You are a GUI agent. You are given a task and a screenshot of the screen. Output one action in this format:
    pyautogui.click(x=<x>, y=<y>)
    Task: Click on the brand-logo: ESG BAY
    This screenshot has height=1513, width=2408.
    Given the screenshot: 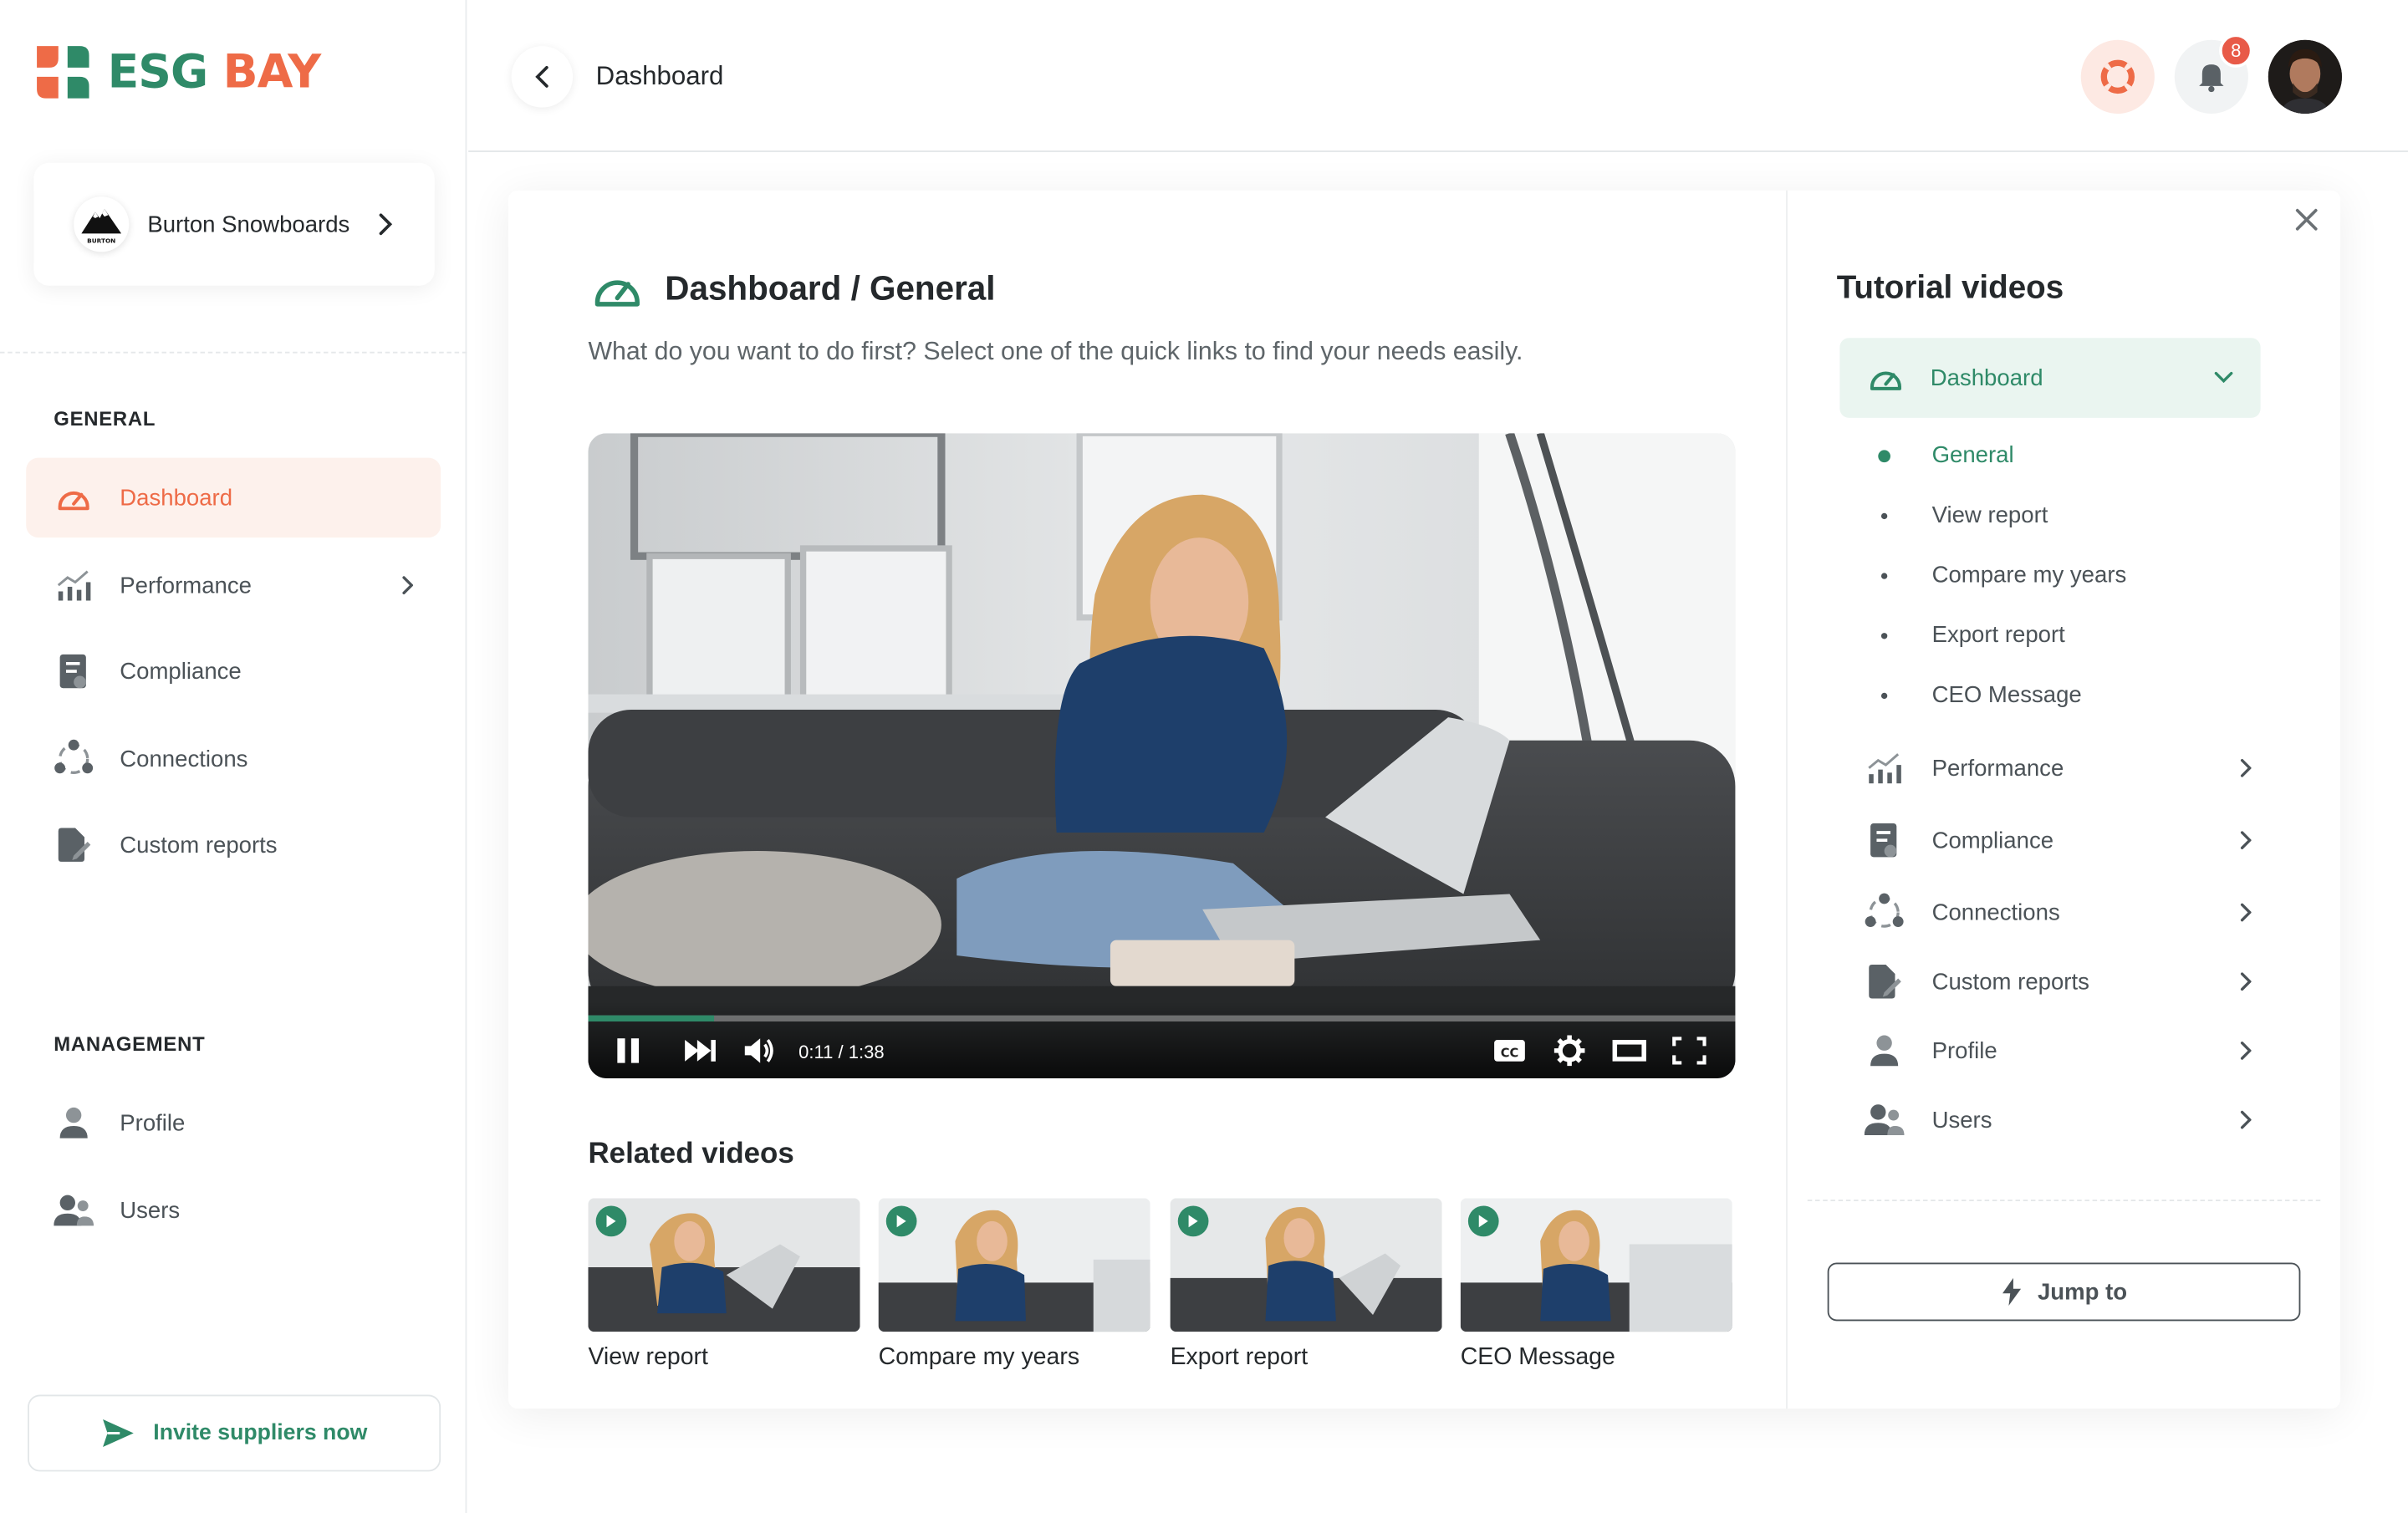 What is the action you would take?
    pyautogui.click(x=178, y=72)
    